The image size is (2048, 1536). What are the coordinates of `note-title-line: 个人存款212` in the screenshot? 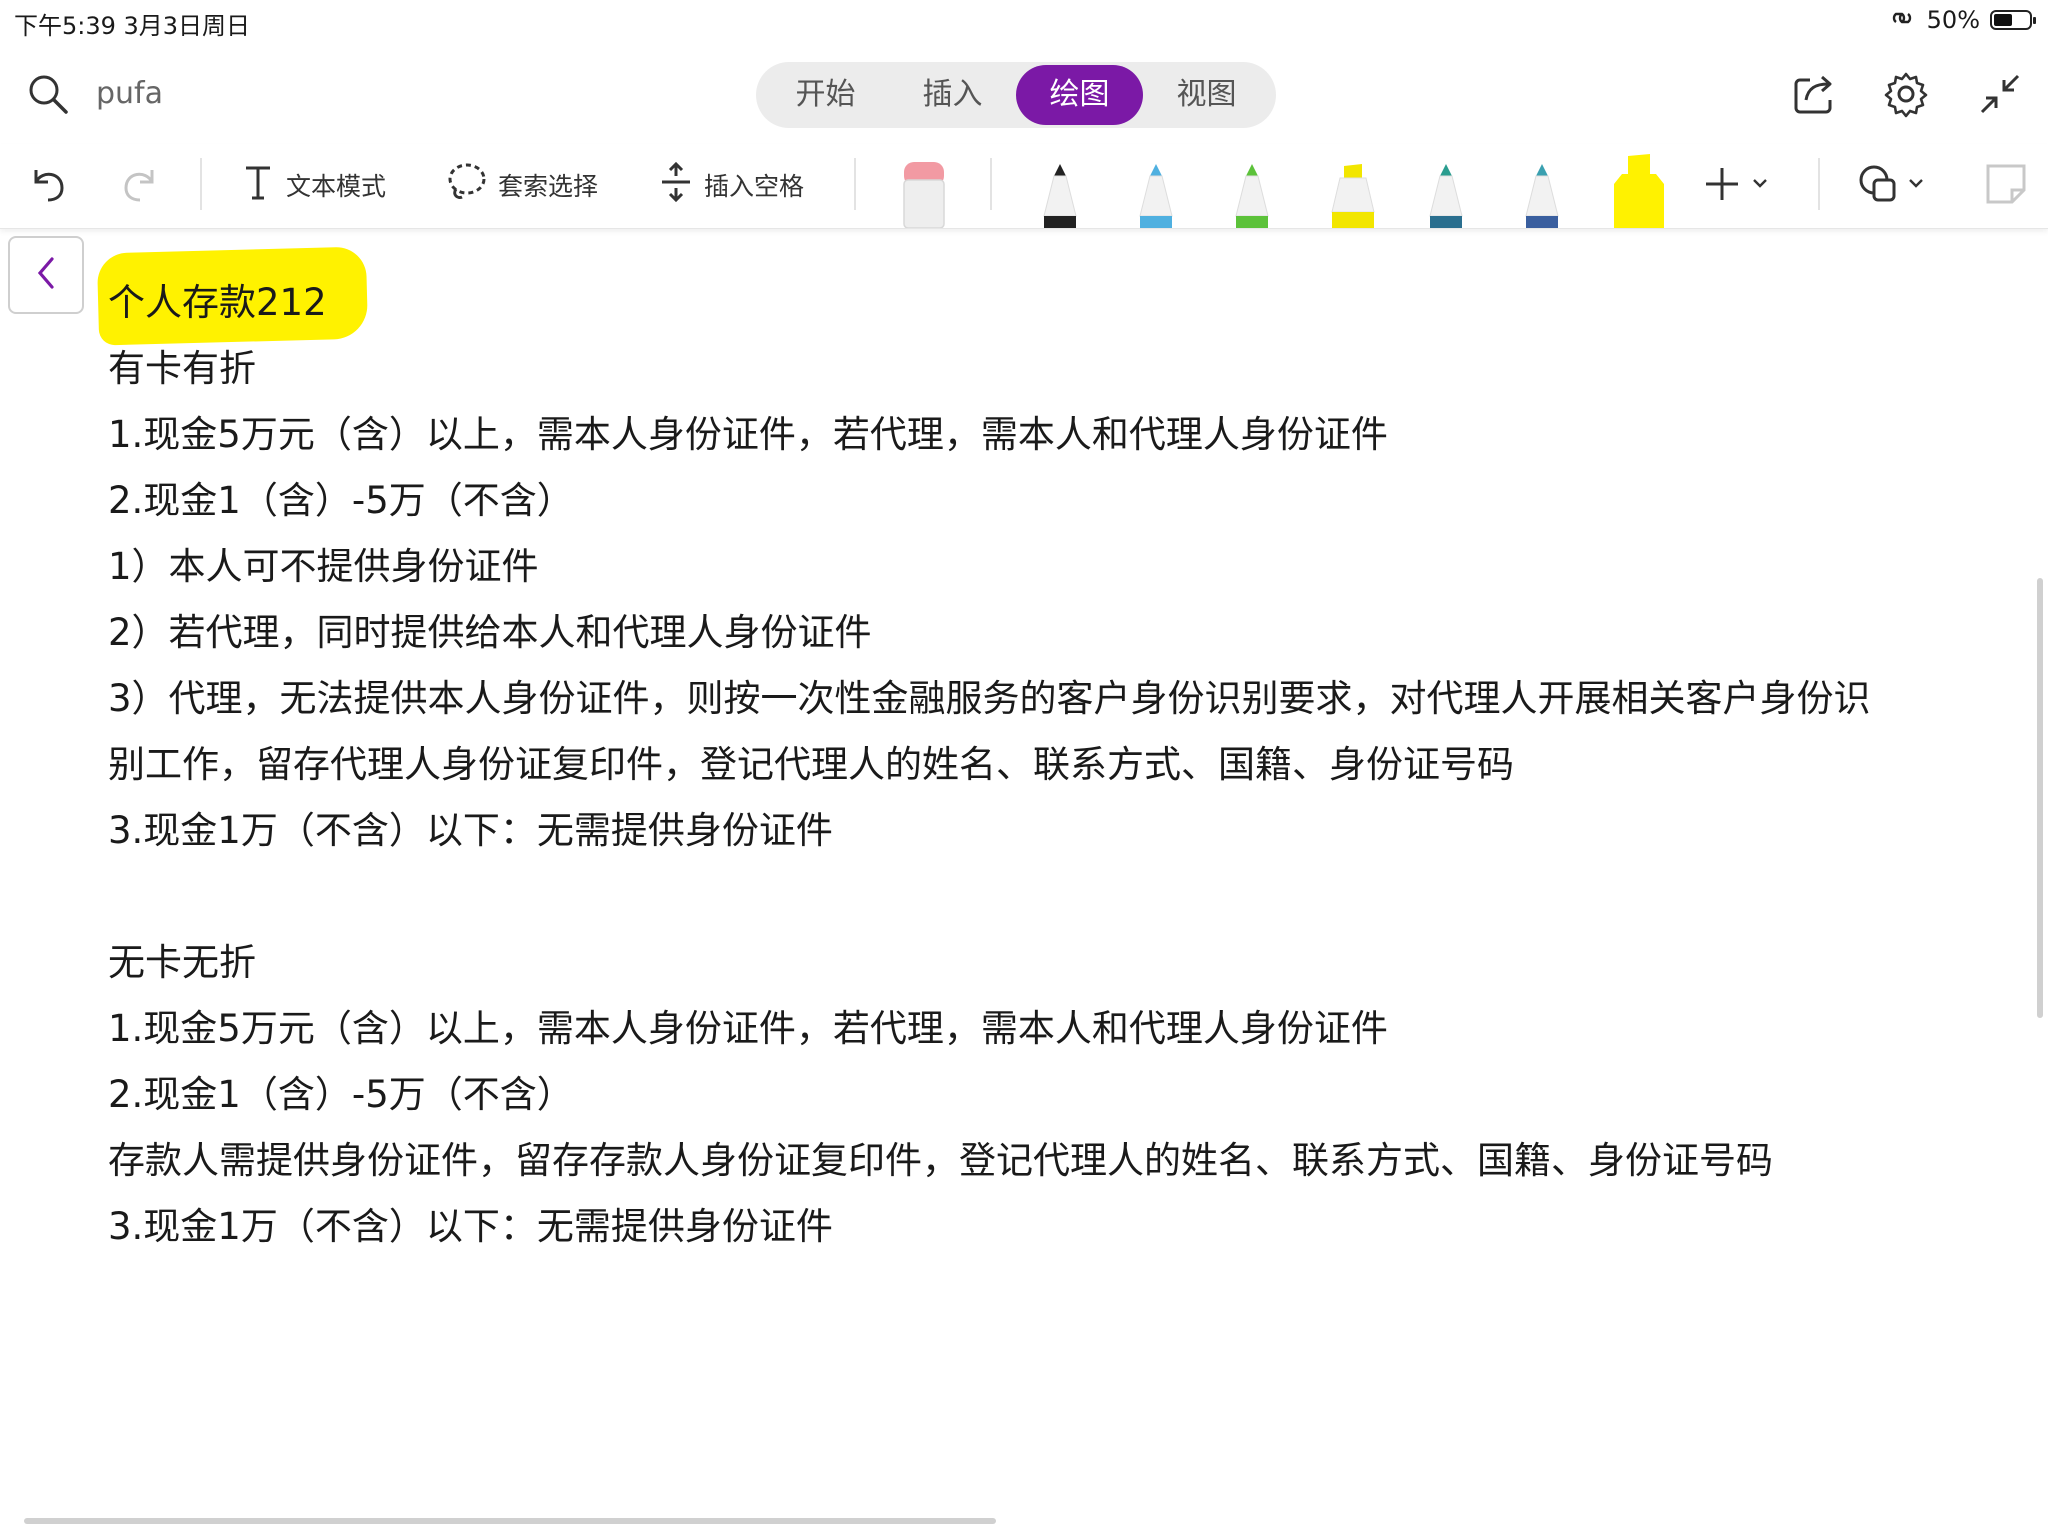 It's located at (1038, 303).